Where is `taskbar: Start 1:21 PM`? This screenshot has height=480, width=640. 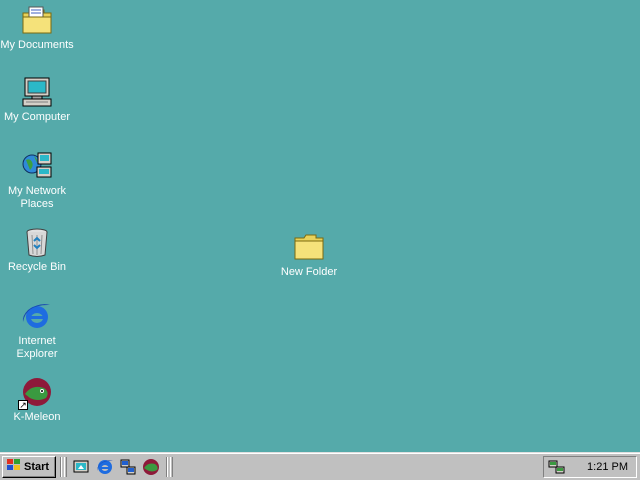 taskbar: Start 1:21 PM is located at coordinates (320, 466).